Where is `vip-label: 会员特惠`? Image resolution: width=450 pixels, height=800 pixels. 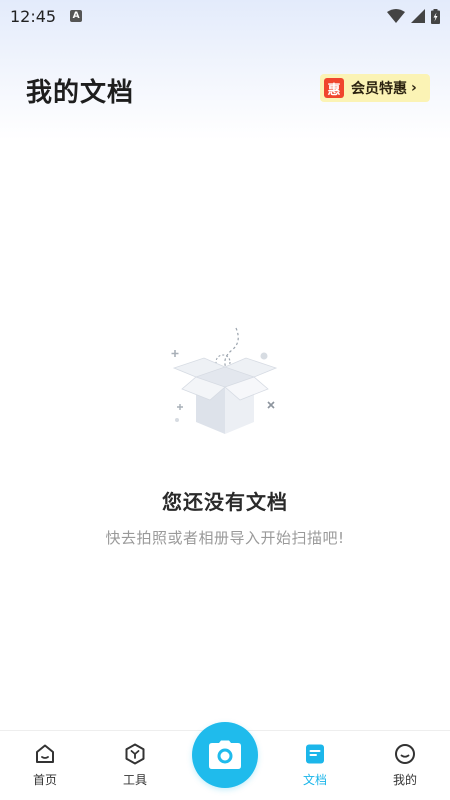
vip-label: 会员特惠 is located at coordinates (379, 89).